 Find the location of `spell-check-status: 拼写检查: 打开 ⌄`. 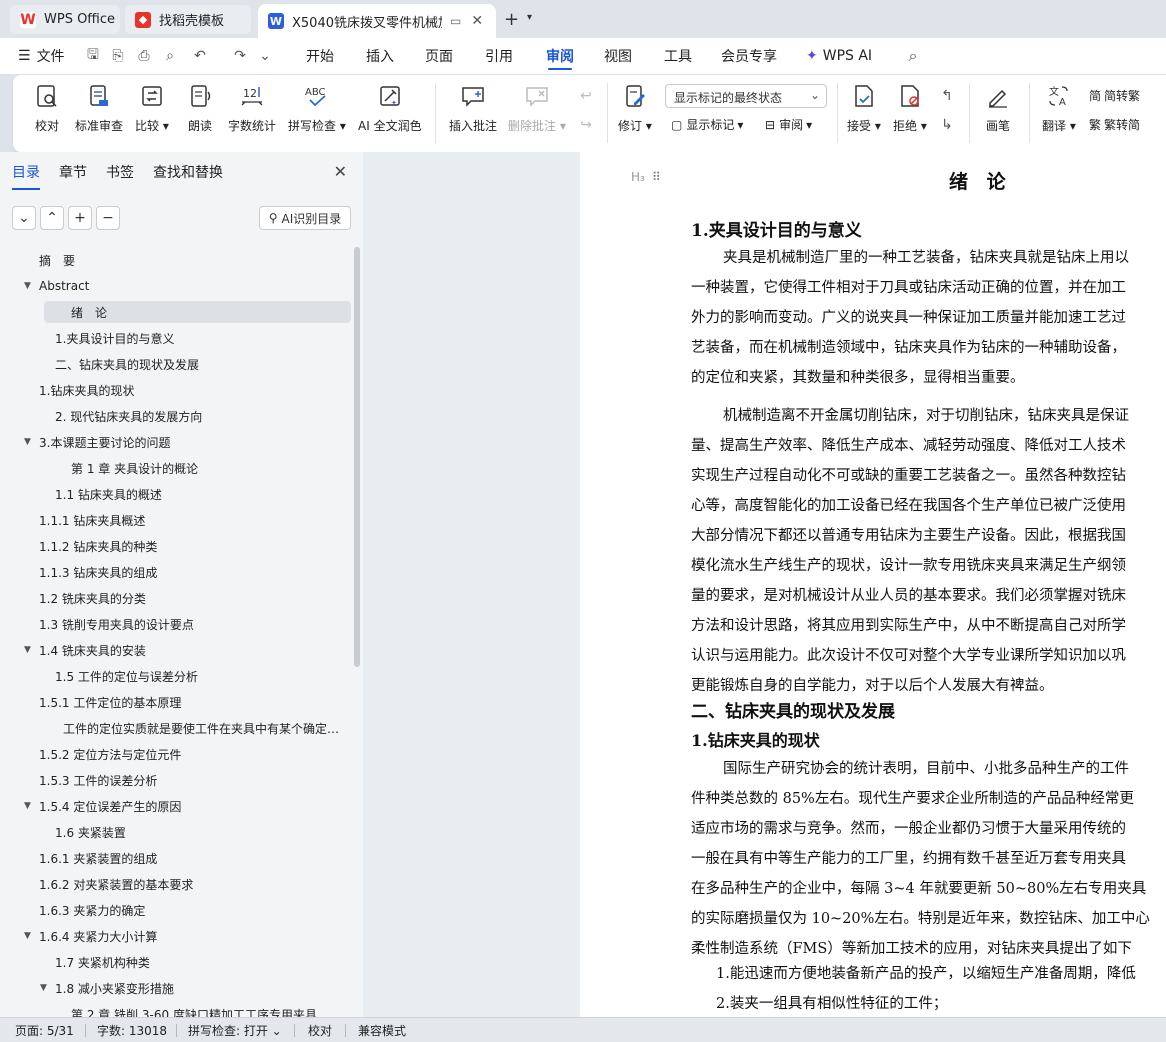

spell-check-status: 拼写检查: 打开 ⌄ is located at coordinates (235, 1030).